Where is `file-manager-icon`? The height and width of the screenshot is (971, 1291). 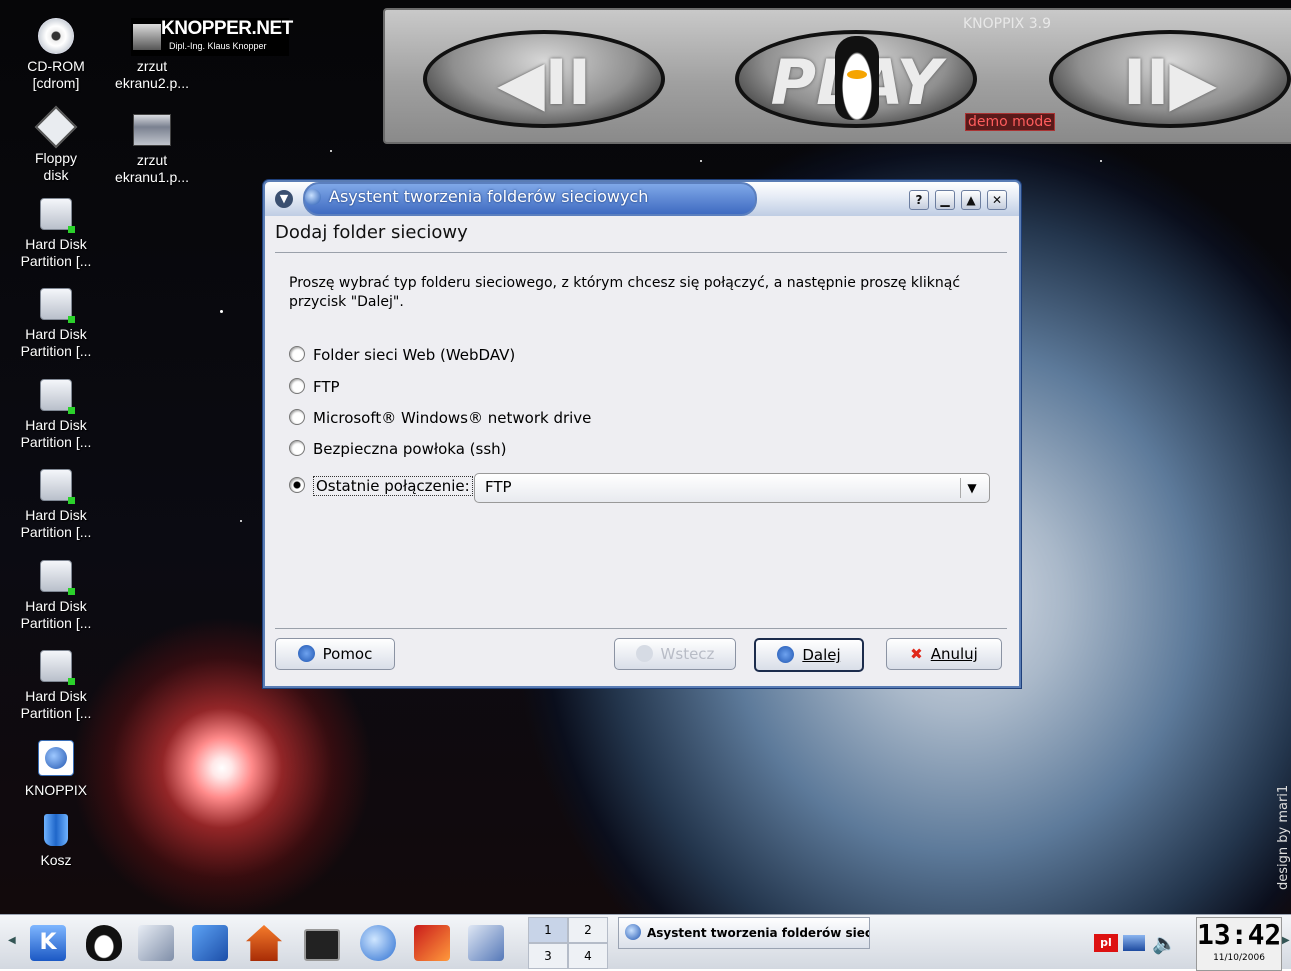
file-manager-icon is located at coordinates (156, 943).